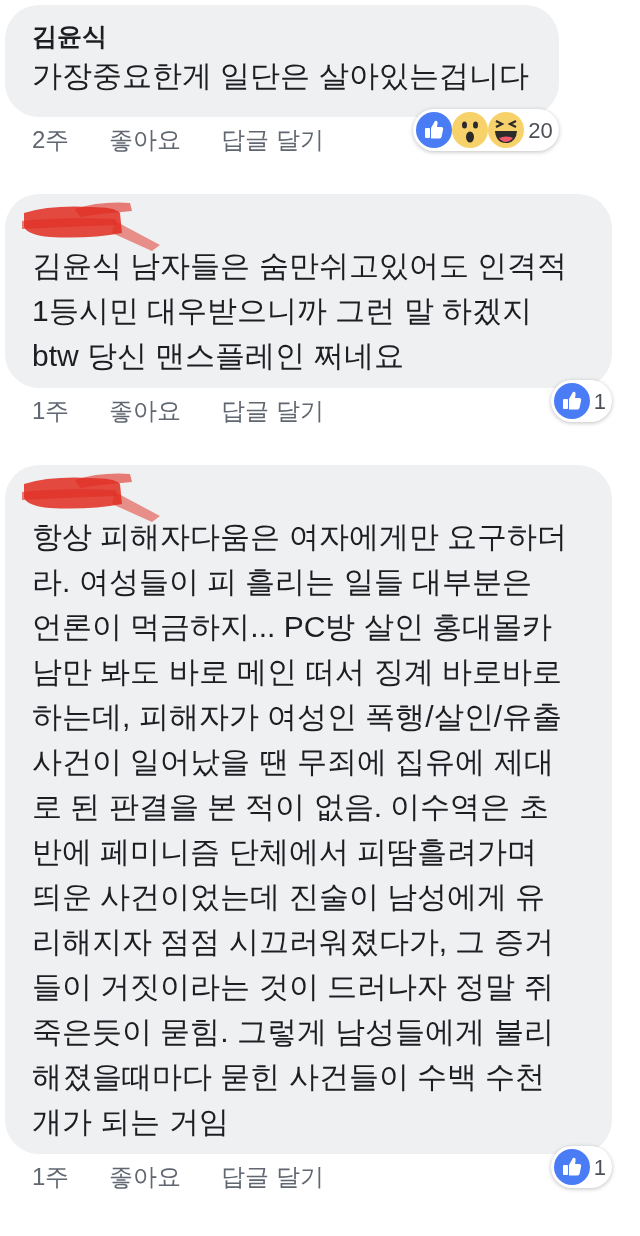 This screenshot has height=1236, width=640. Describe the element at coordinates (51, 140) in the screenshot. I see `timestamp: 2주` at that location.